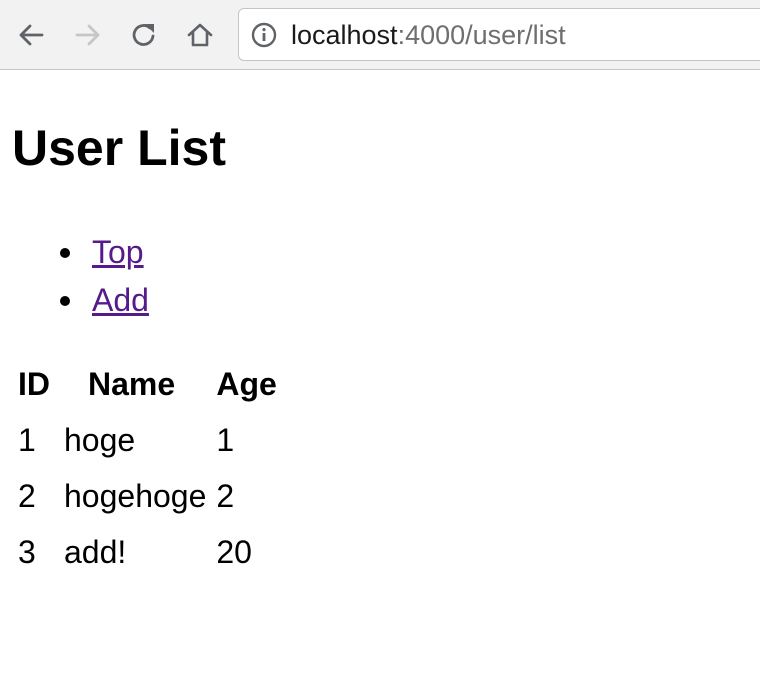 Image resolution: width=760 pixels, height=676 pixels. I want to click on cell-id: 2, so click(27, 495).